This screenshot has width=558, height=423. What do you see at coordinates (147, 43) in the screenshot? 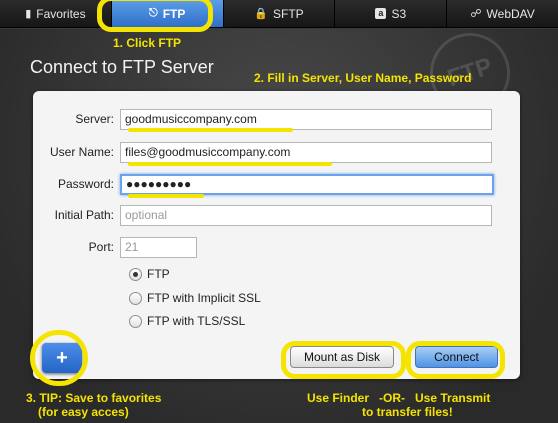
I see `annotation-step1: 1. Click FTP` at bounding box center [147, 43].